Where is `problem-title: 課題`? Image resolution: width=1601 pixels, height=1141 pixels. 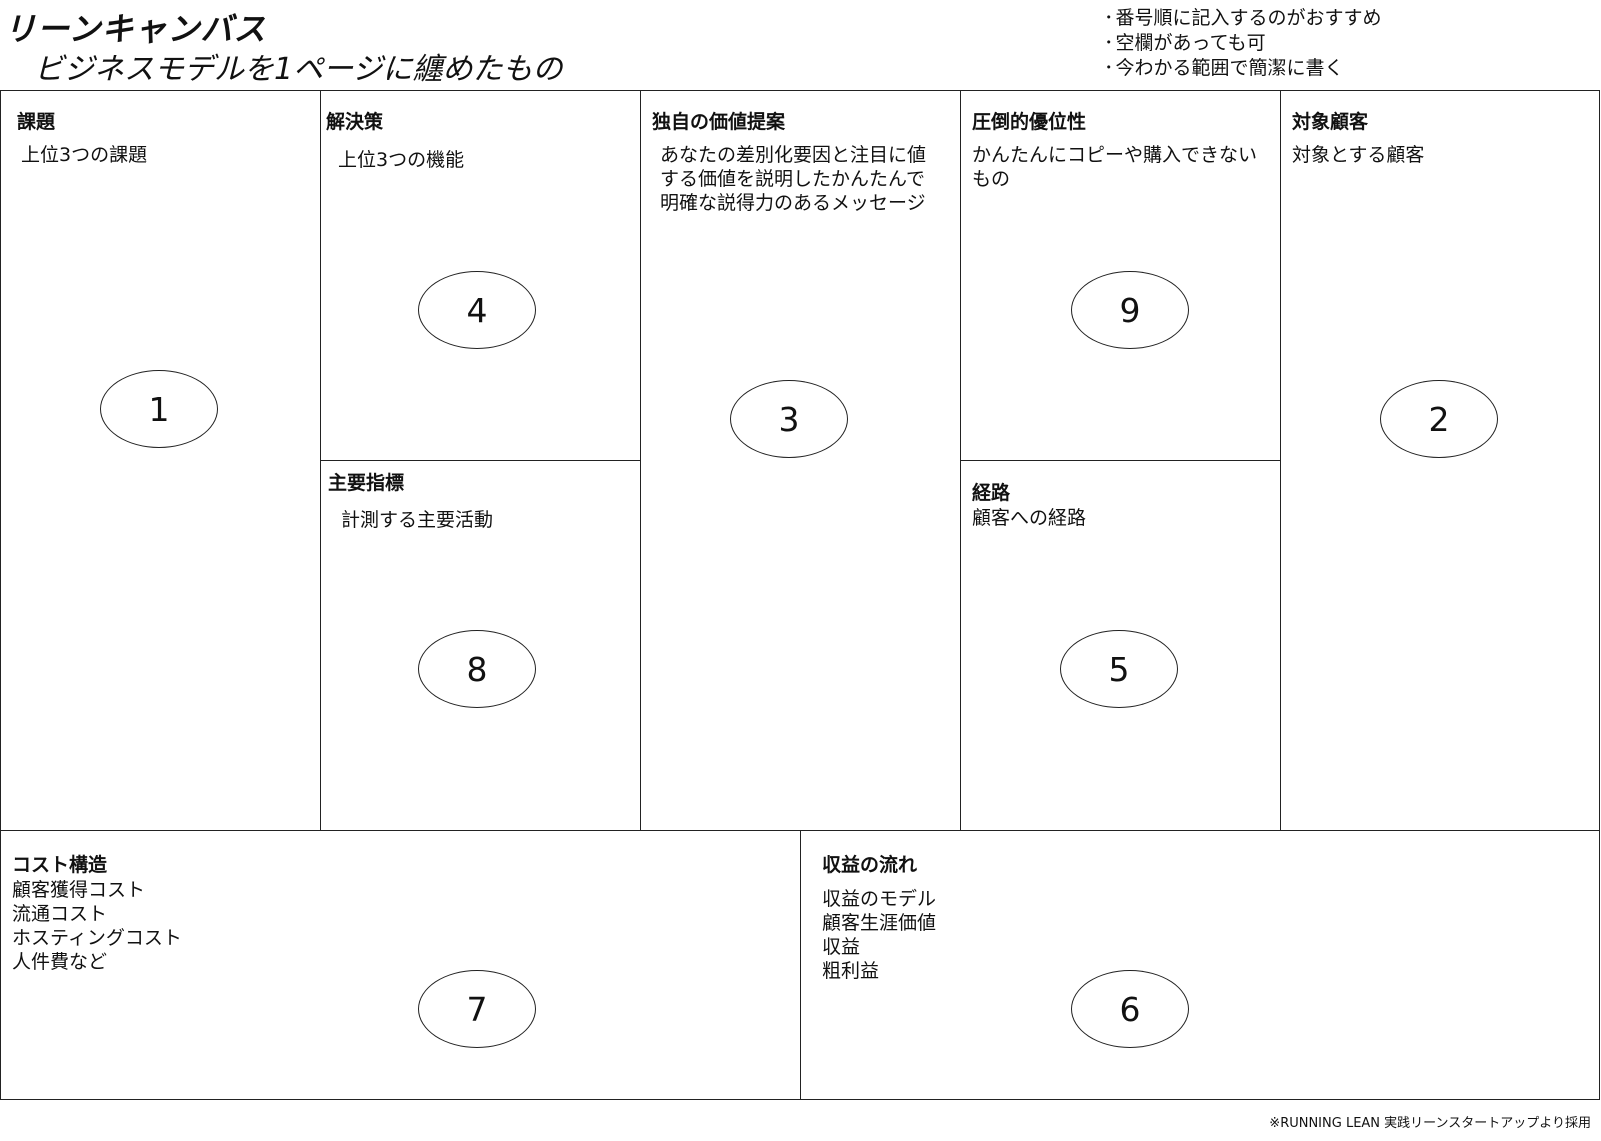
problem-title: 課題 is located at coordinates (36, 122).